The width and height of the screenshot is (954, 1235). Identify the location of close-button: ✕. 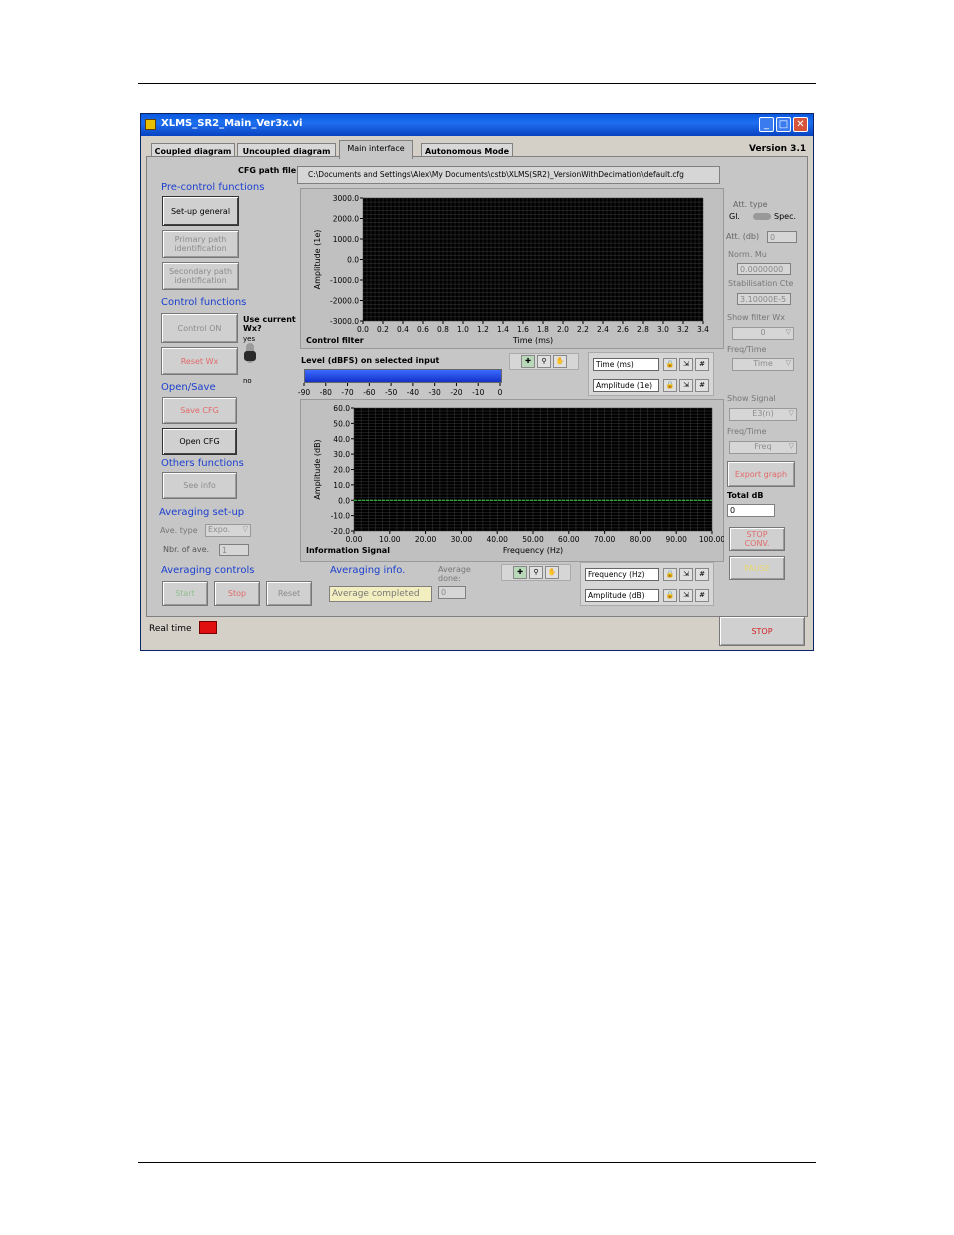
(800, 124).